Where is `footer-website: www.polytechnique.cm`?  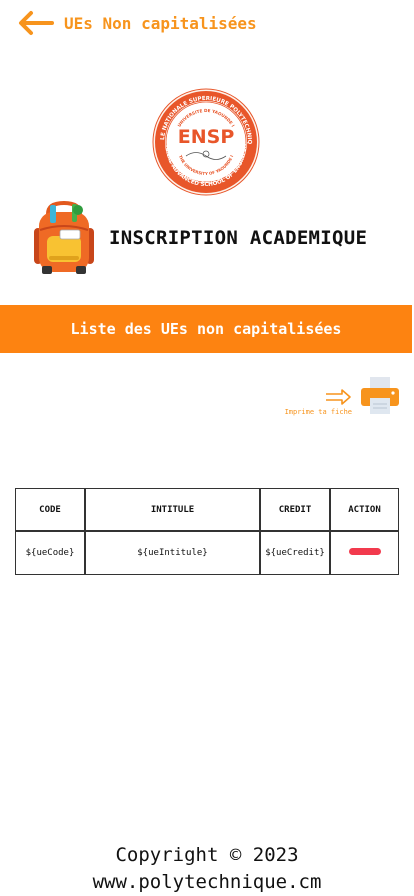 footer-website: www.polytechnique.cm is located at coordinates (207, 882).